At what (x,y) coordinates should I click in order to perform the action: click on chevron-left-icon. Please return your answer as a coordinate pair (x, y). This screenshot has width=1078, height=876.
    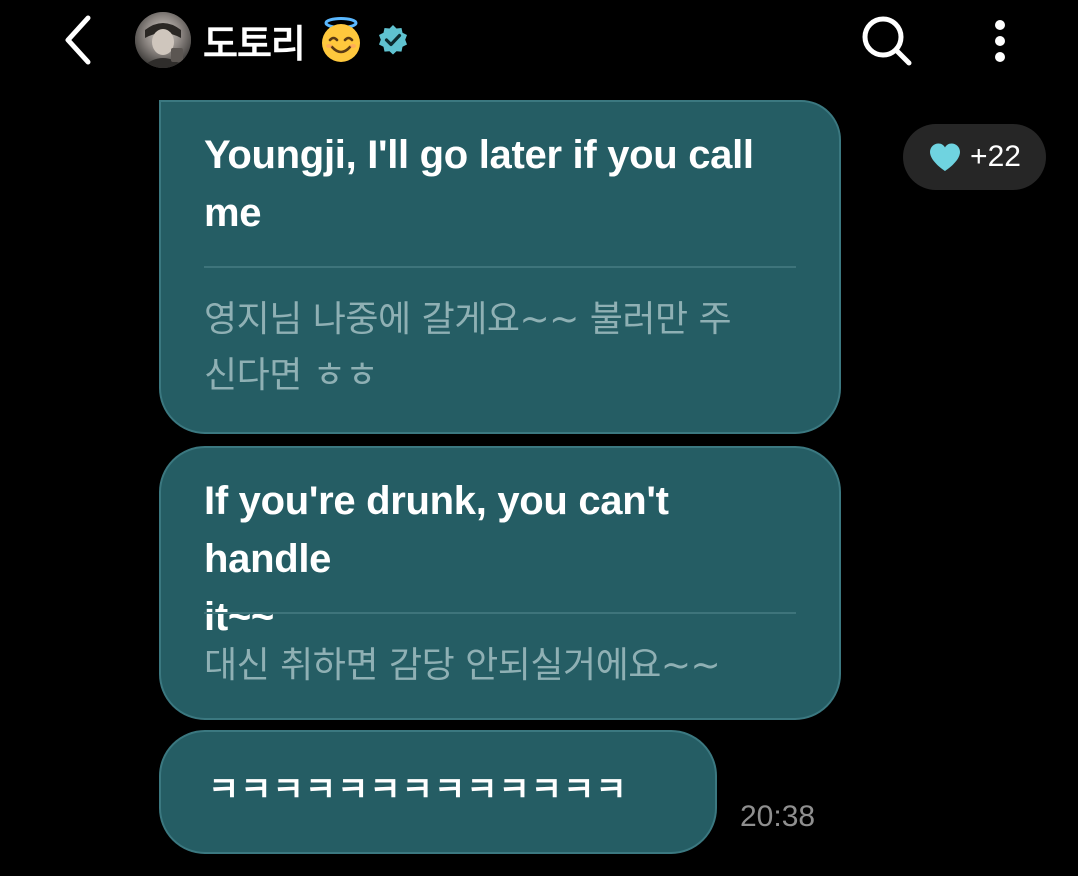
    Looking at the image, I should click on (78, 40).